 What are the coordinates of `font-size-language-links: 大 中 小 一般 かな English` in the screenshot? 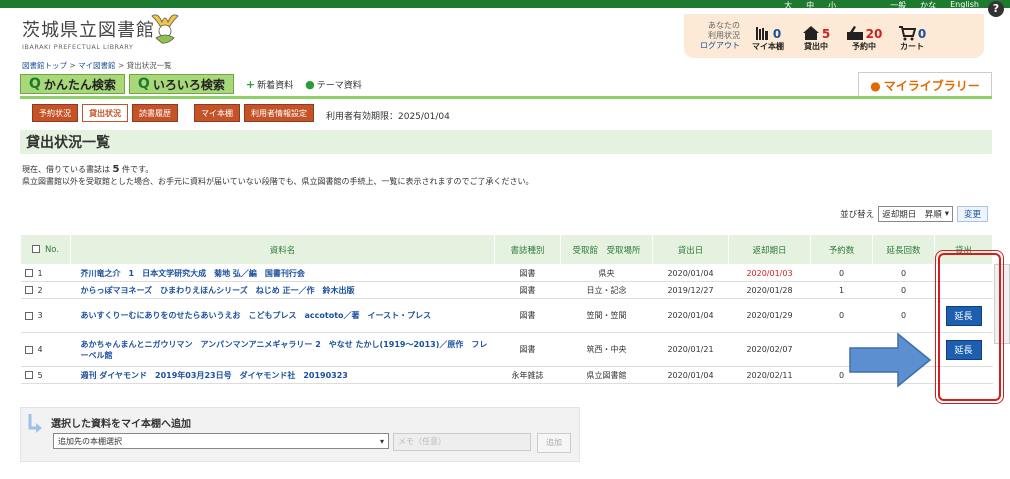 It's located at (881, 6).